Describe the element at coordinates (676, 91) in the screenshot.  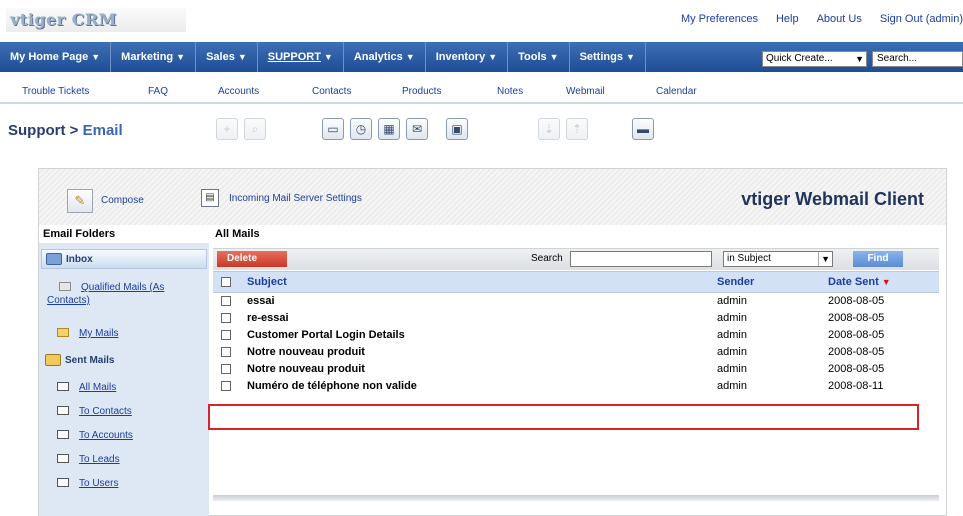
I see `subnav-calendar: Calendar` at that location.